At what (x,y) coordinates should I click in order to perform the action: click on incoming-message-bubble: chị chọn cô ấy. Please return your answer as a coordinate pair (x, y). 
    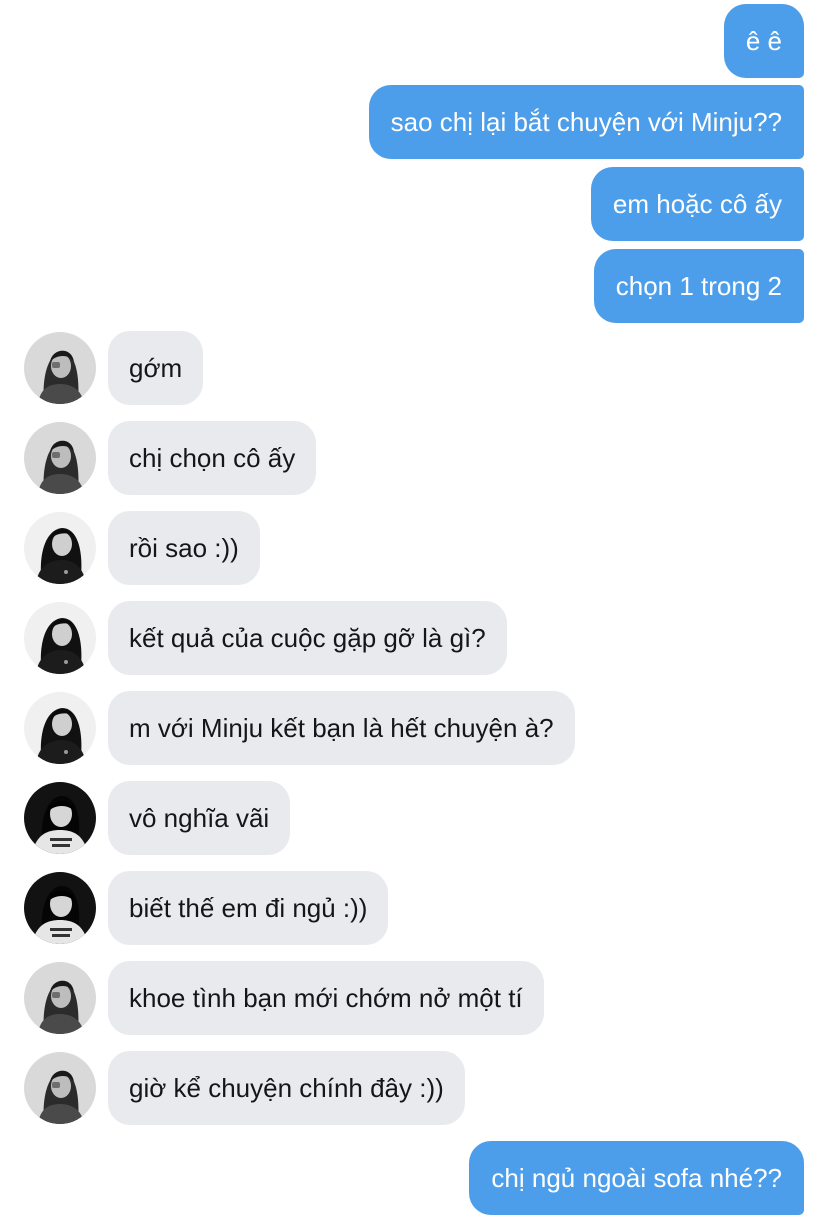
    Looking at the image, I should click on (212, 458).